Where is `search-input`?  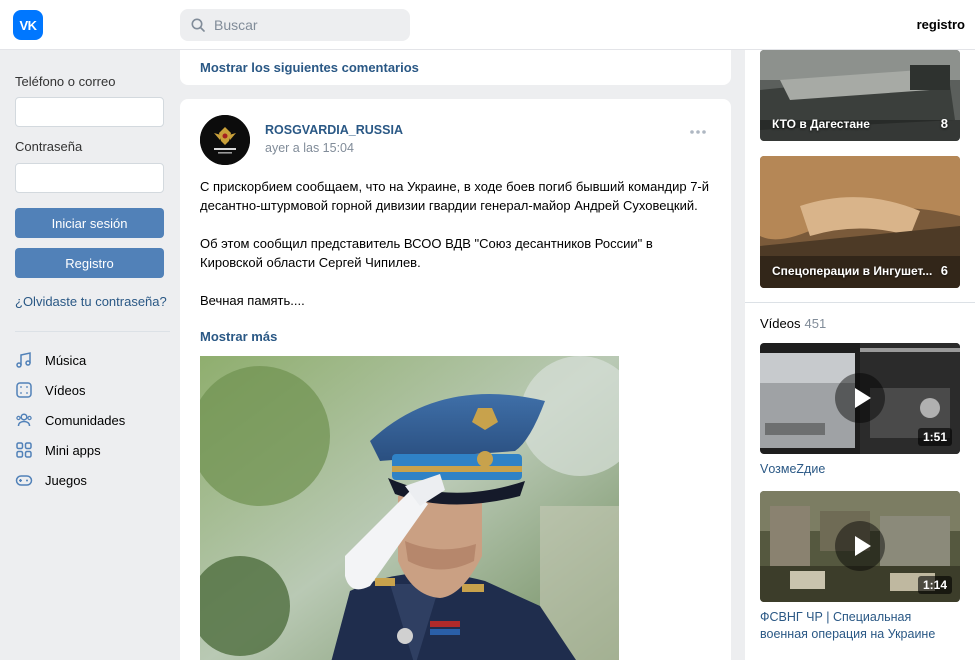
search-input is located at coordinates (309, 25).